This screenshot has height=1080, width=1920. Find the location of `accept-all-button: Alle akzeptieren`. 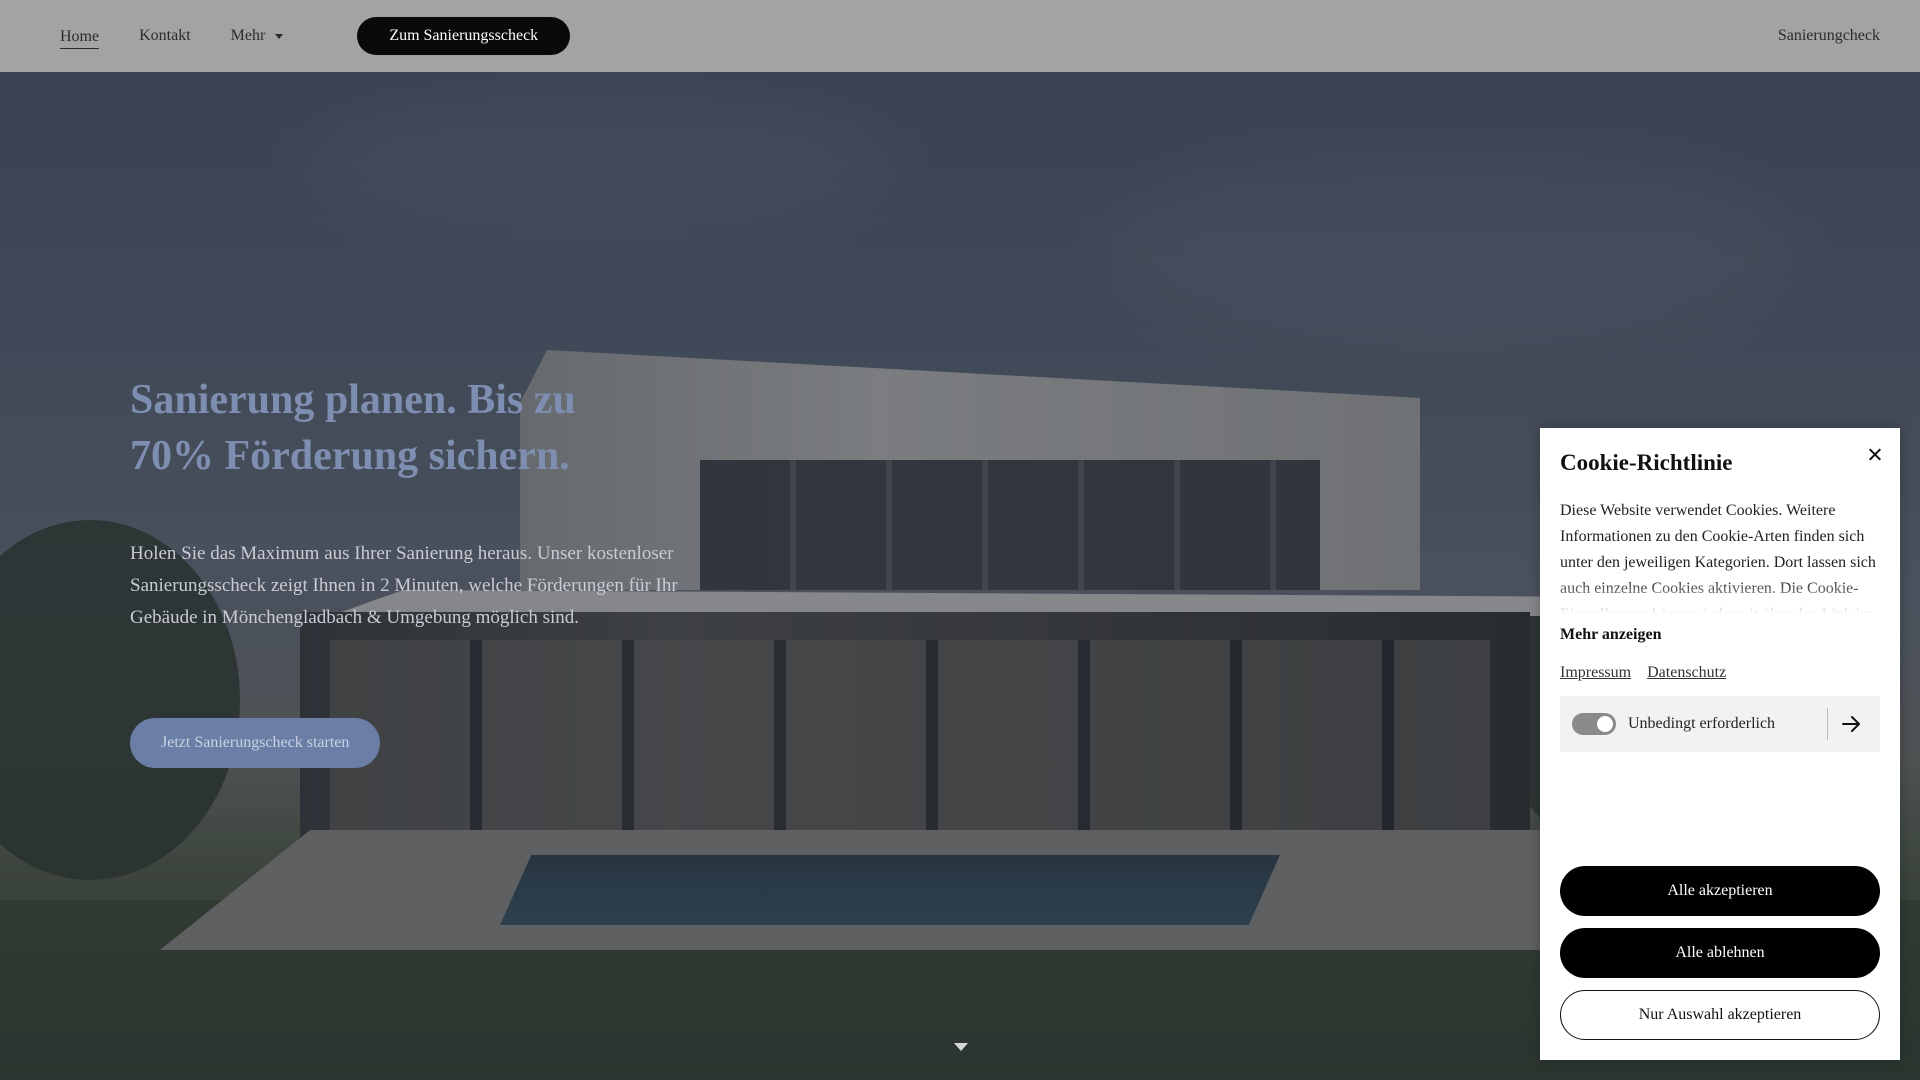

accept-all-button: Alle akzeptieren is located at coordinates (1720, 891).